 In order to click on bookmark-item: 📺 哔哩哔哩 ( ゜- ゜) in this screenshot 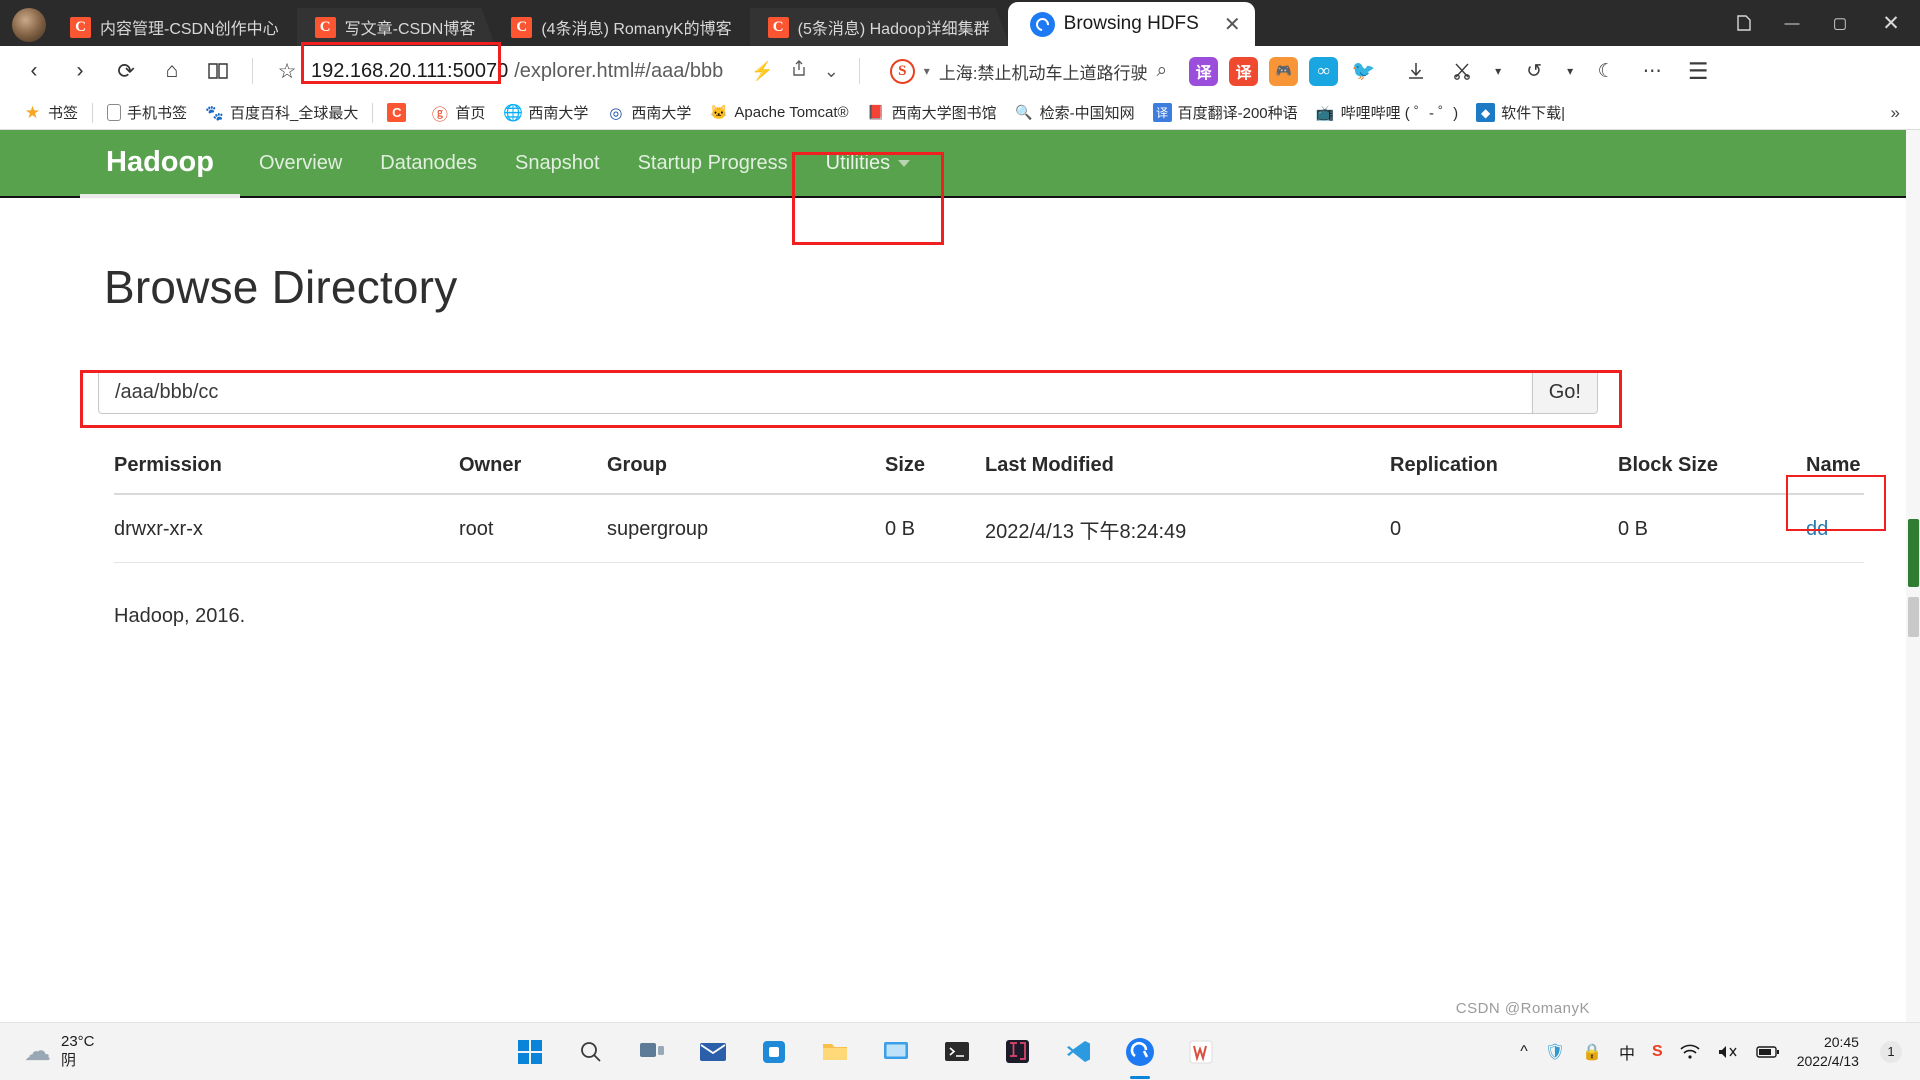, I will do `click(1387, 113)`.